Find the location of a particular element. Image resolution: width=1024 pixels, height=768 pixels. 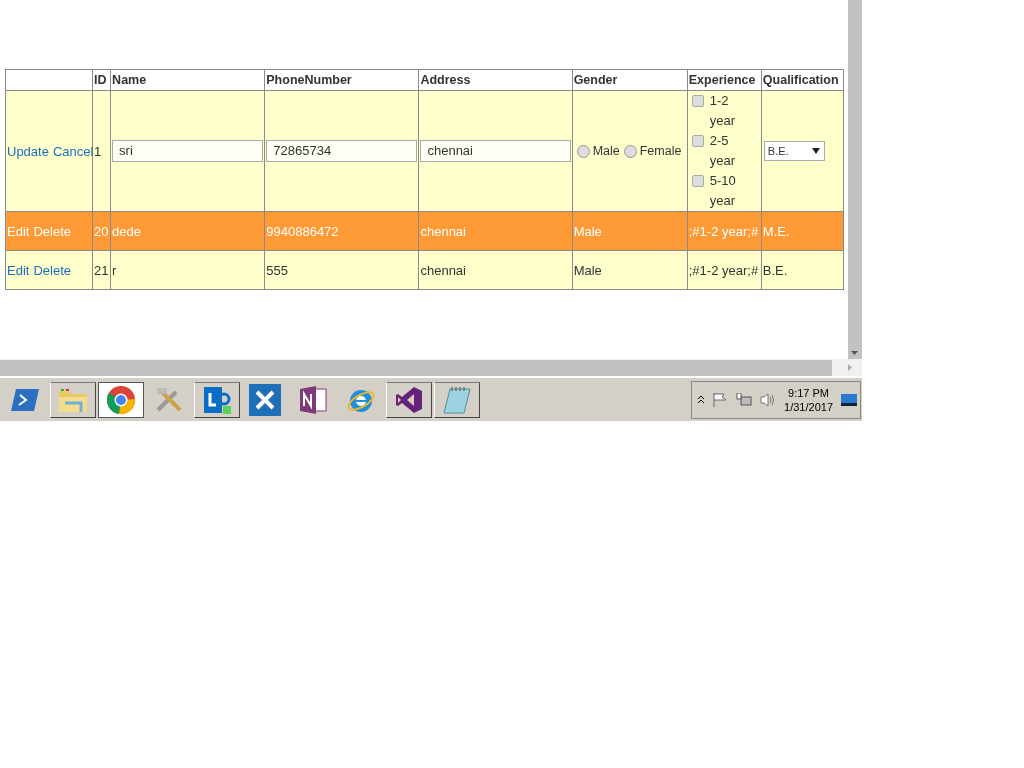

clock-time: 9:17 PM is located at coordinates (808, 392).